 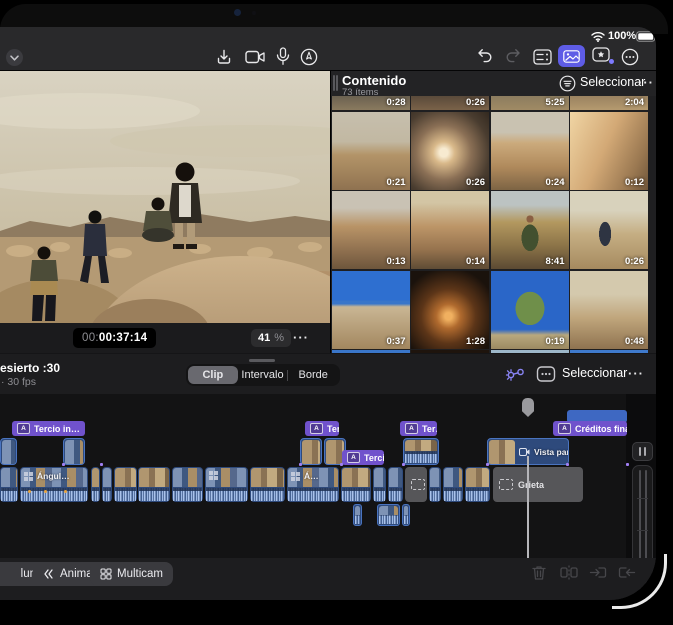 What do you see at coordinates (301, 337) in the screenshot?
I see `viewer-more-icon: ···` at bounding box center [301, 337].